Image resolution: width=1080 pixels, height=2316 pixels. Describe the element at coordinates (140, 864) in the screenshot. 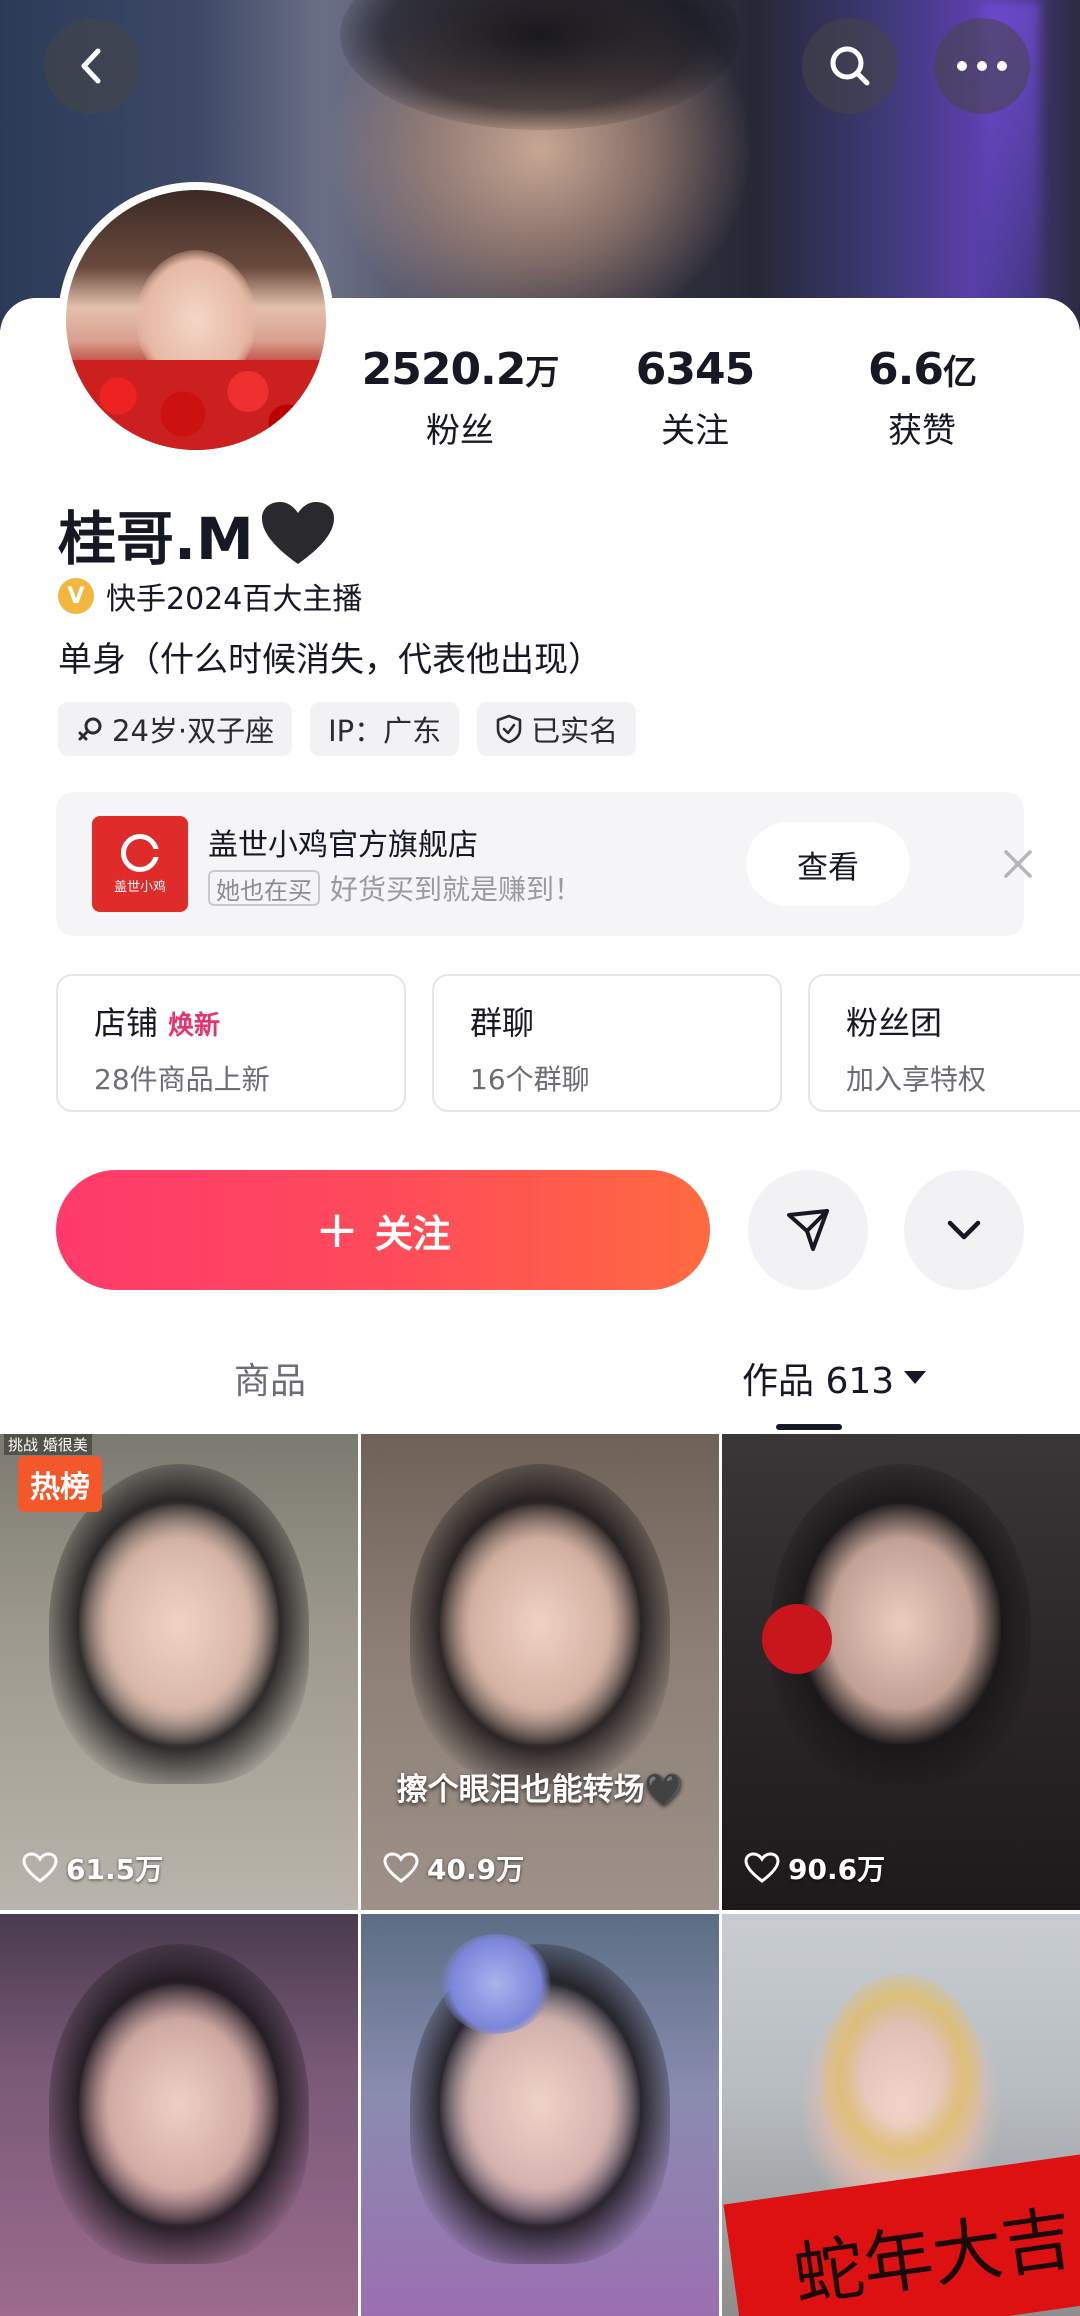

I see `shop-logo: 盖世小鸡` at that location.